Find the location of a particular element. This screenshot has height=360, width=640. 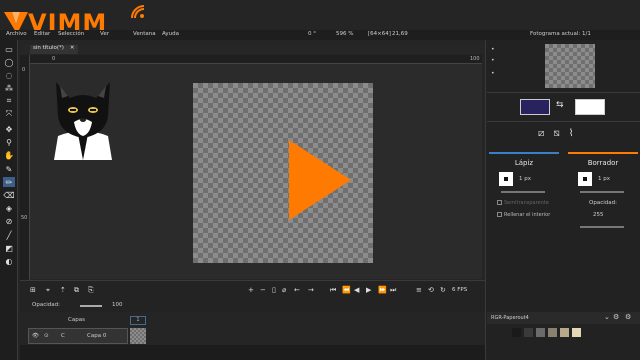

secondary-color-swatch is located at coordinates (590, 107).